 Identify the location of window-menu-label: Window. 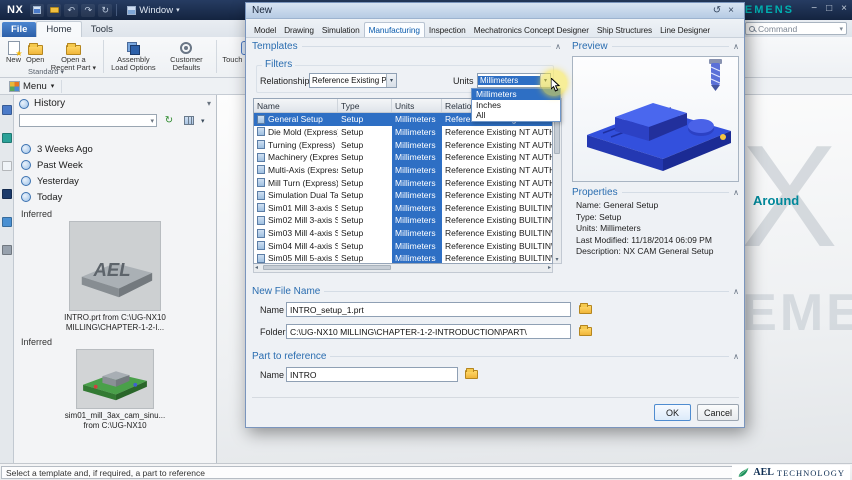
(156, 10).